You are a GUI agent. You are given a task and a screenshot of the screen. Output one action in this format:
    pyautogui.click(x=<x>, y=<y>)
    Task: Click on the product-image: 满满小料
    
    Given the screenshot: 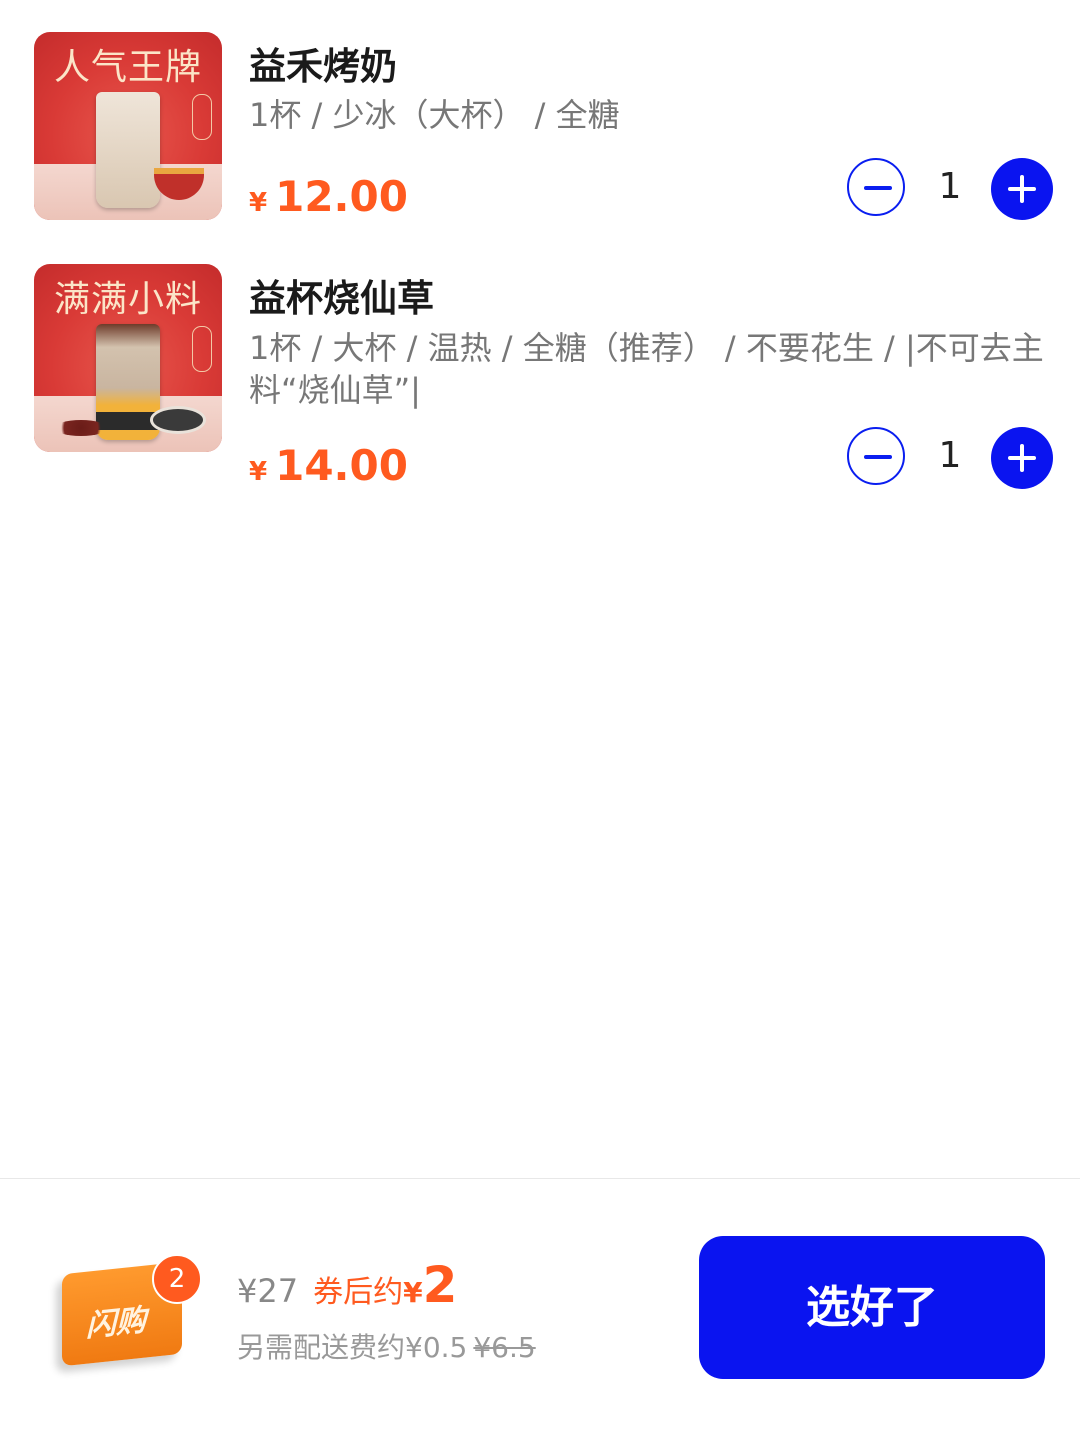 What is the action you would take?
    pyautogui.click(x=128, y=358)
    